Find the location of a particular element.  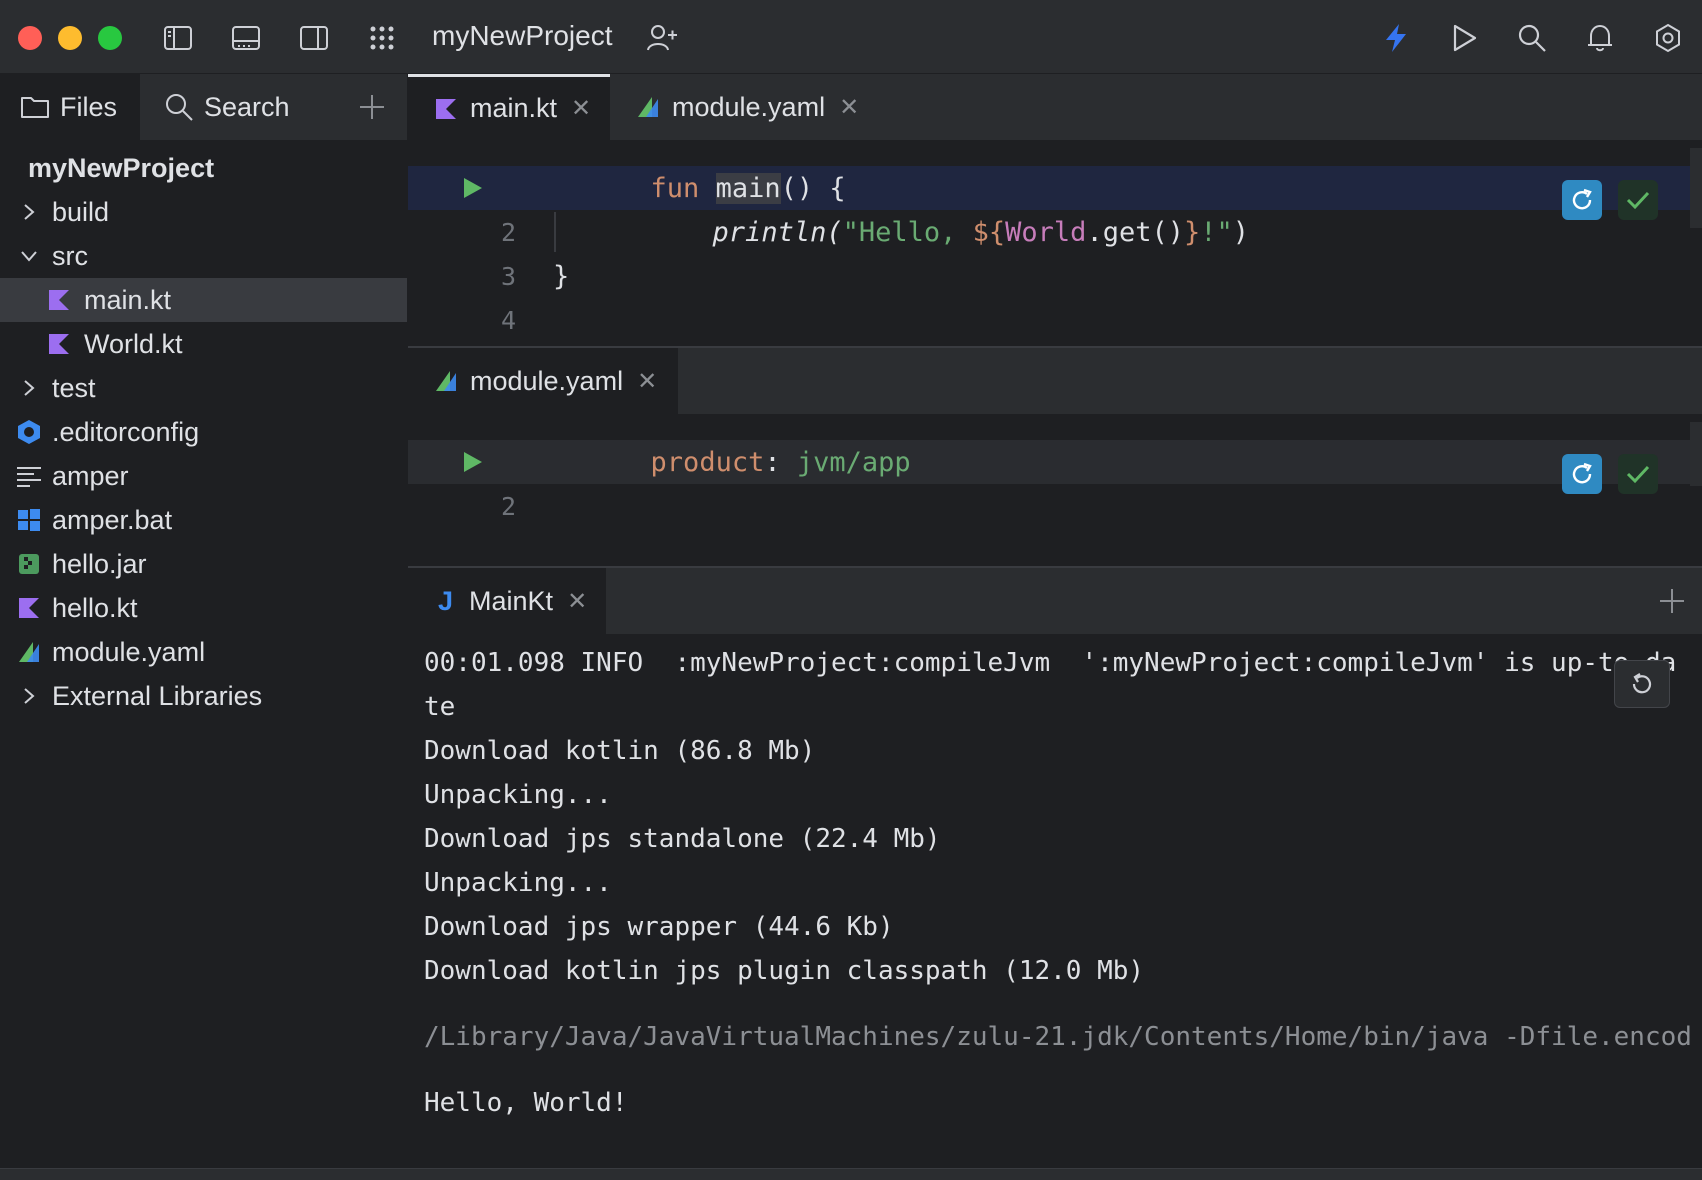

editor-tabbar-bottom: module.yaml ✕ is located at coordinates (1055, 381).